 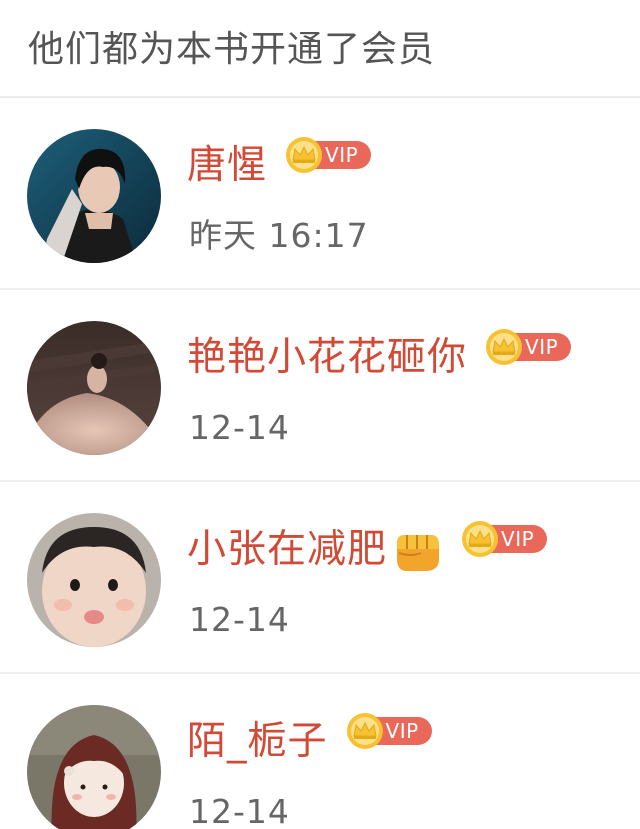 I want to click on member-time: 昨天 16:17, so click(x=279, y=235).